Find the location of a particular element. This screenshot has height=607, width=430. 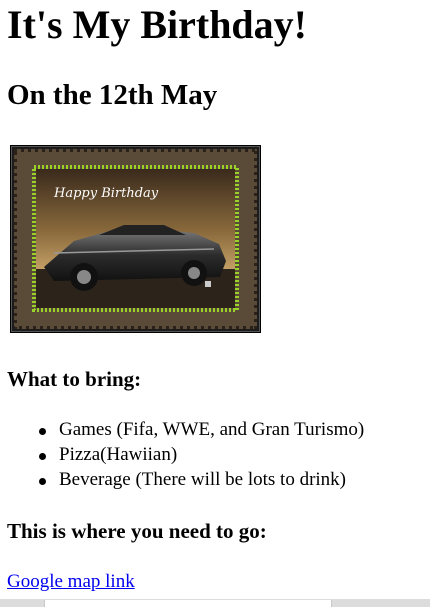

date-subtitle: On the 12th May is located at coordinates (112, 95).